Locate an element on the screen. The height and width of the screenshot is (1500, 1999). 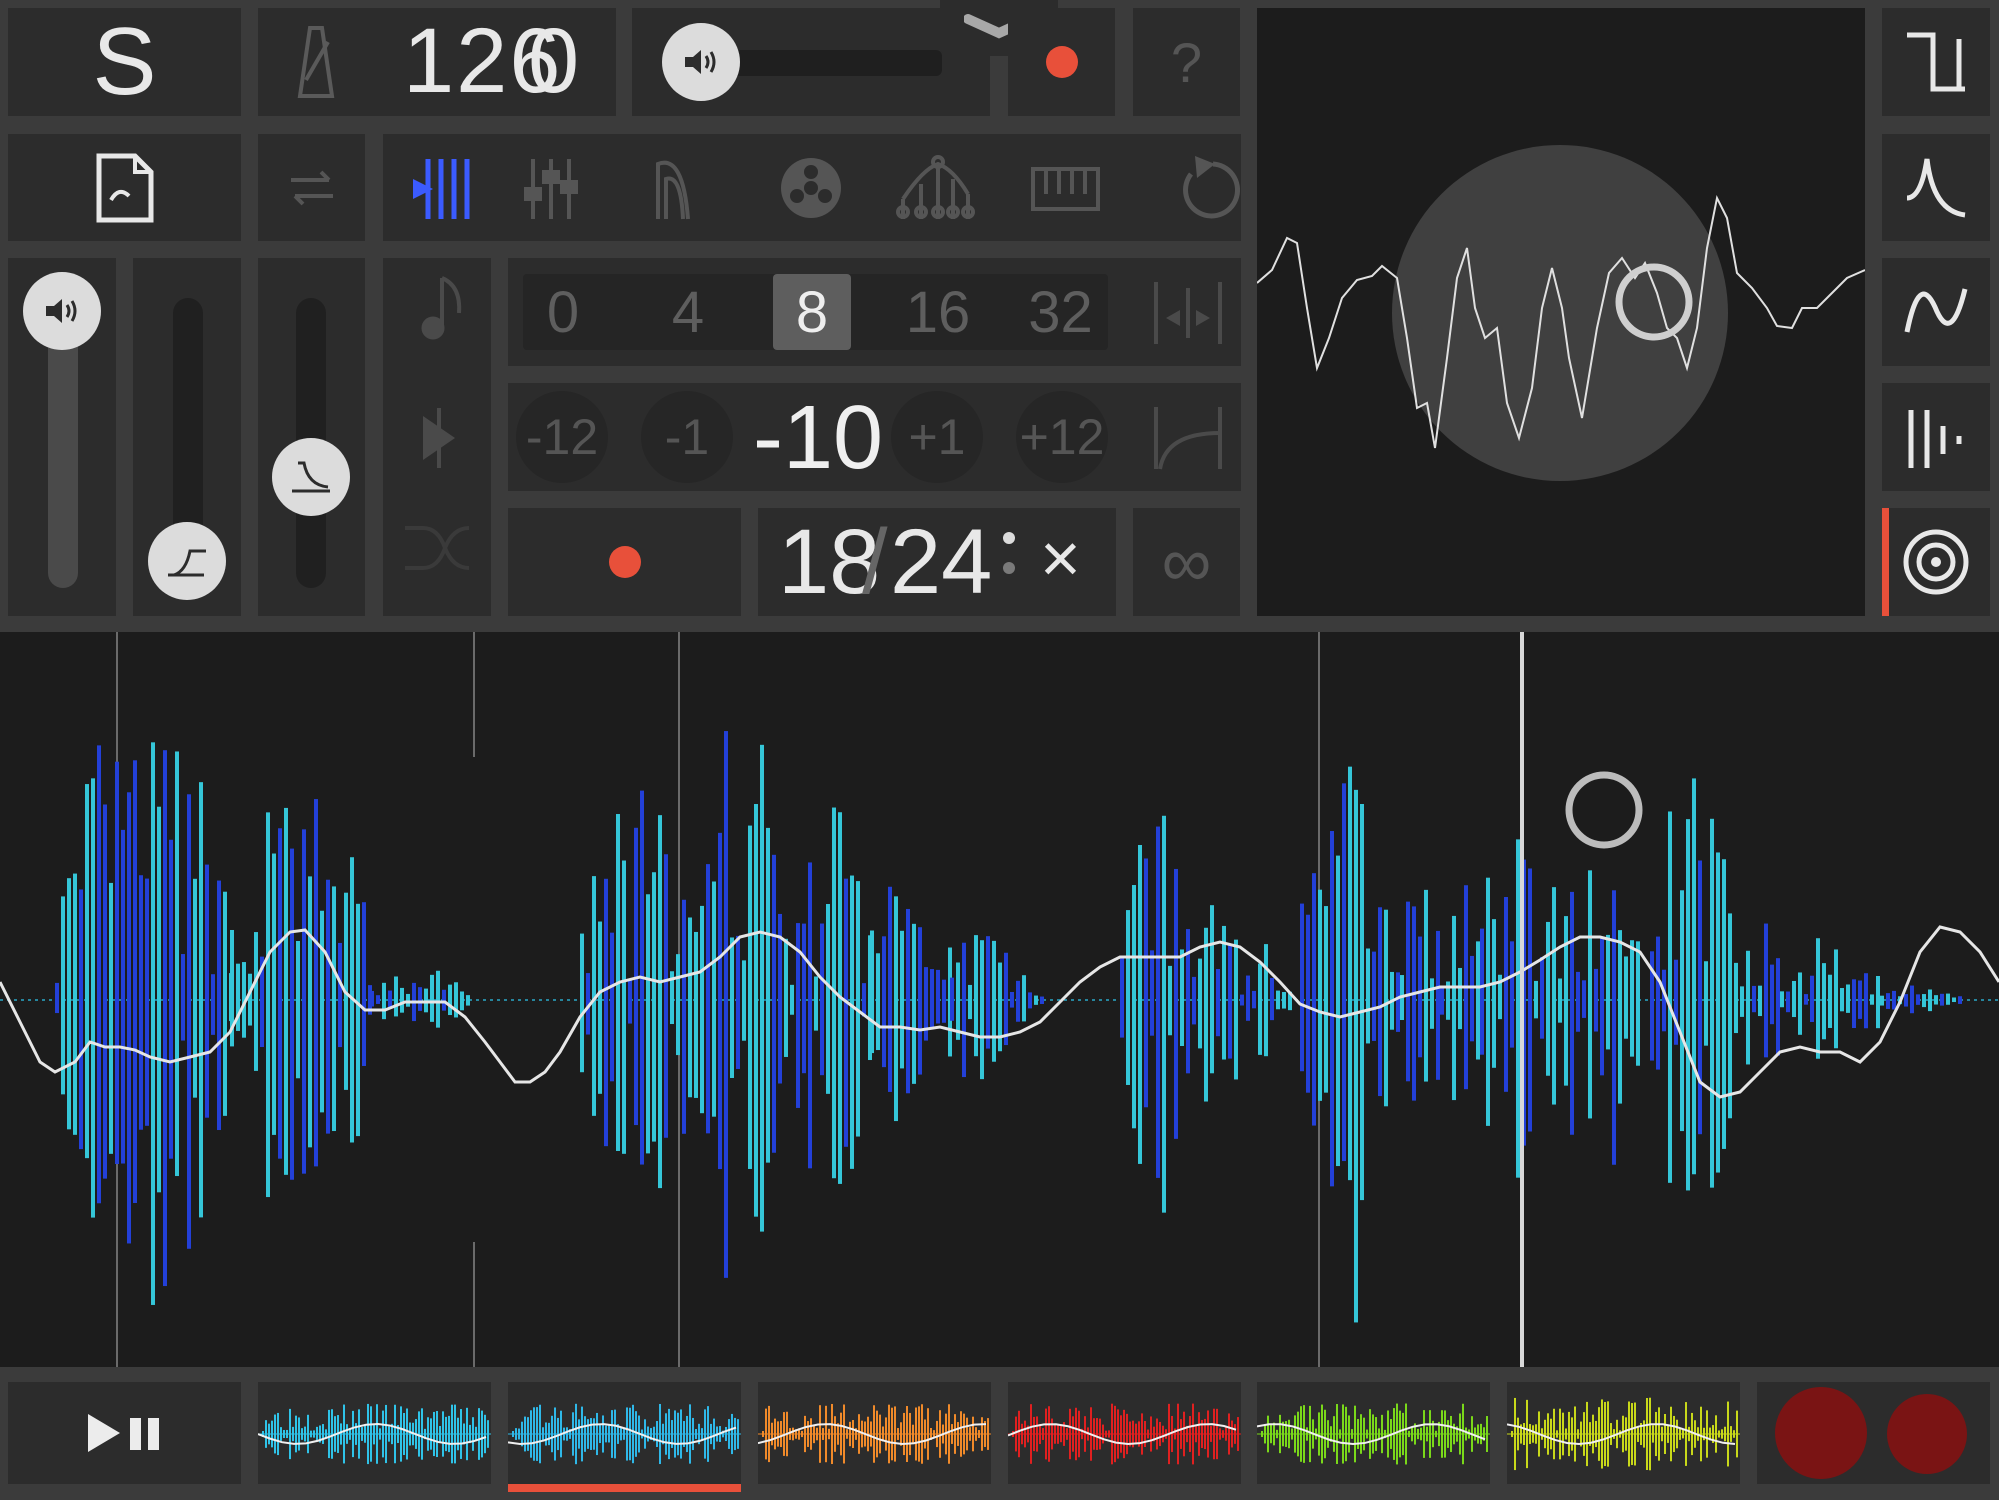
note-icon is located at coordinates (441, 308).